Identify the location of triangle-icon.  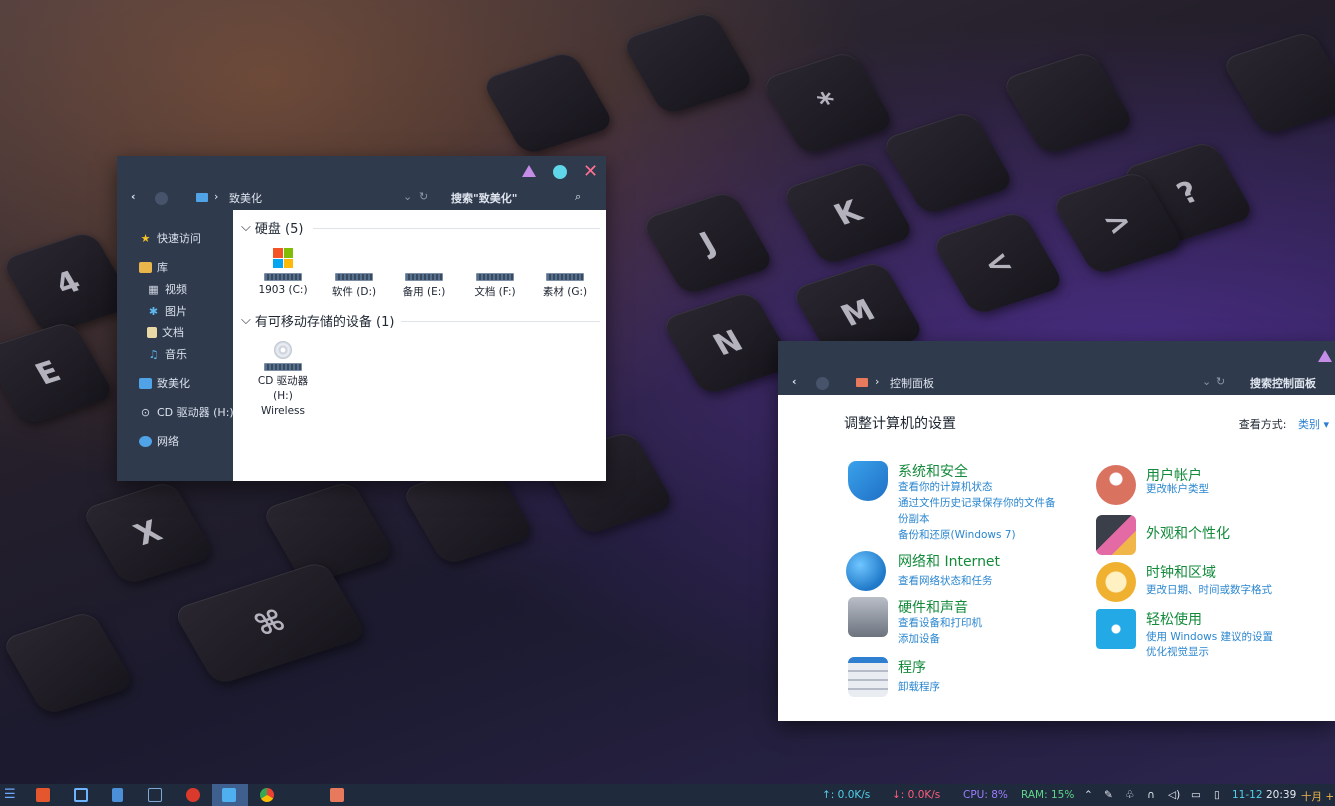
(529, 171).